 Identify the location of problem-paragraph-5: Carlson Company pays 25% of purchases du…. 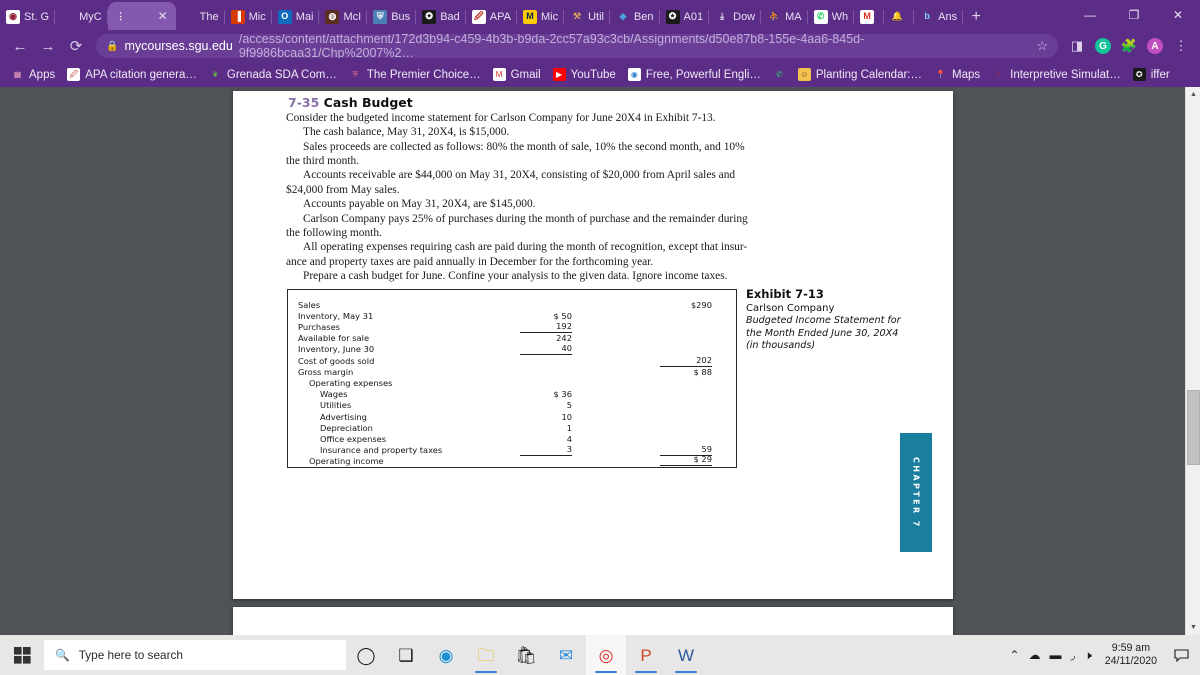
(517, 225).